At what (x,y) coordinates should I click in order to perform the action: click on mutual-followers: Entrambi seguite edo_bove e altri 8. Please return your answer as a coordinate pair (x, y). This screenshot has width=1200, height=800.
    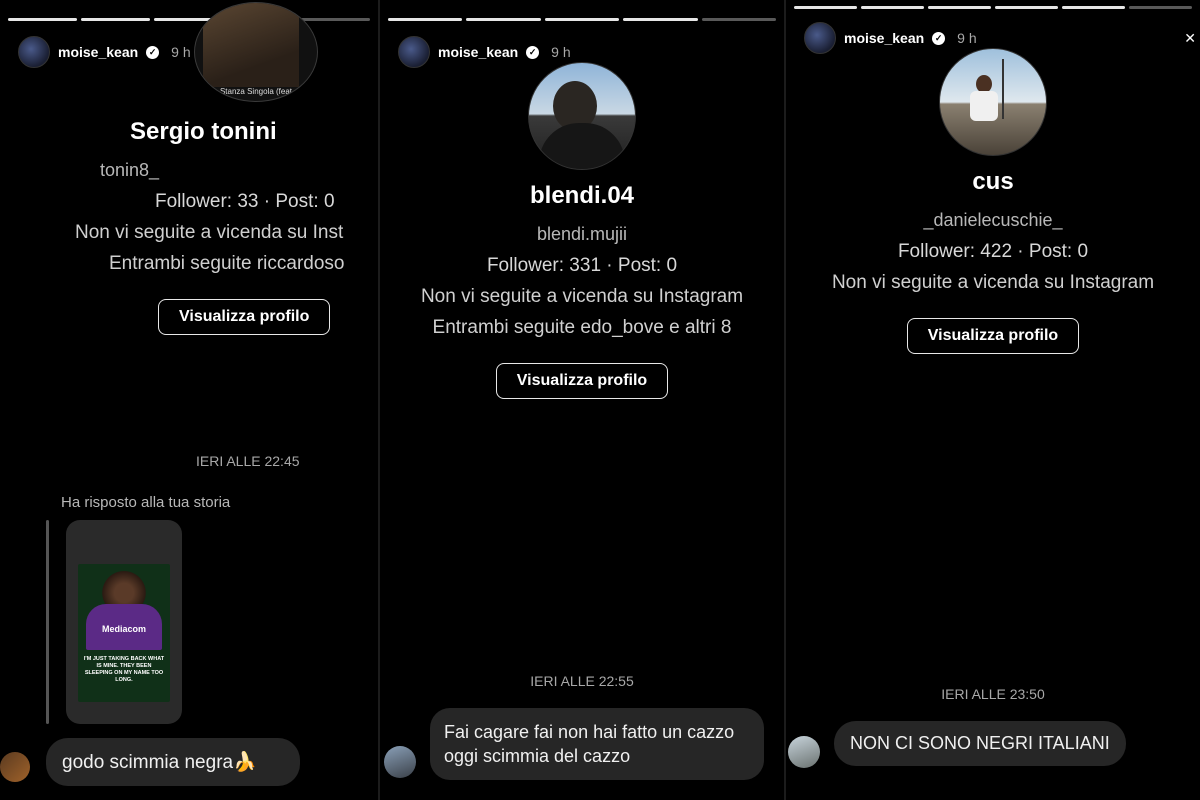
    Looking at the image, I should click on (582, 327).